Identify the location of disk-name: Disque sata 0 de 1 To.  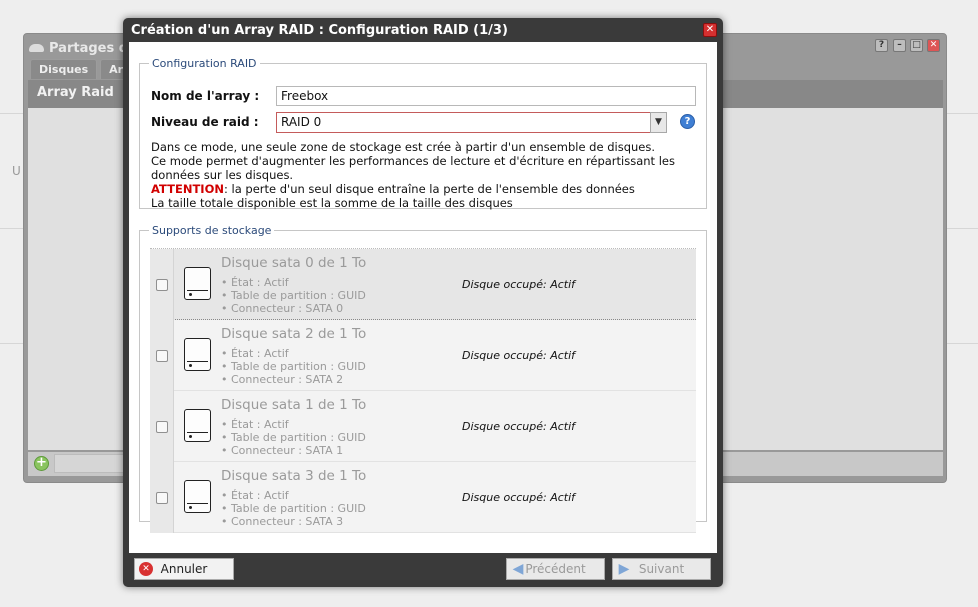
(294, 263).